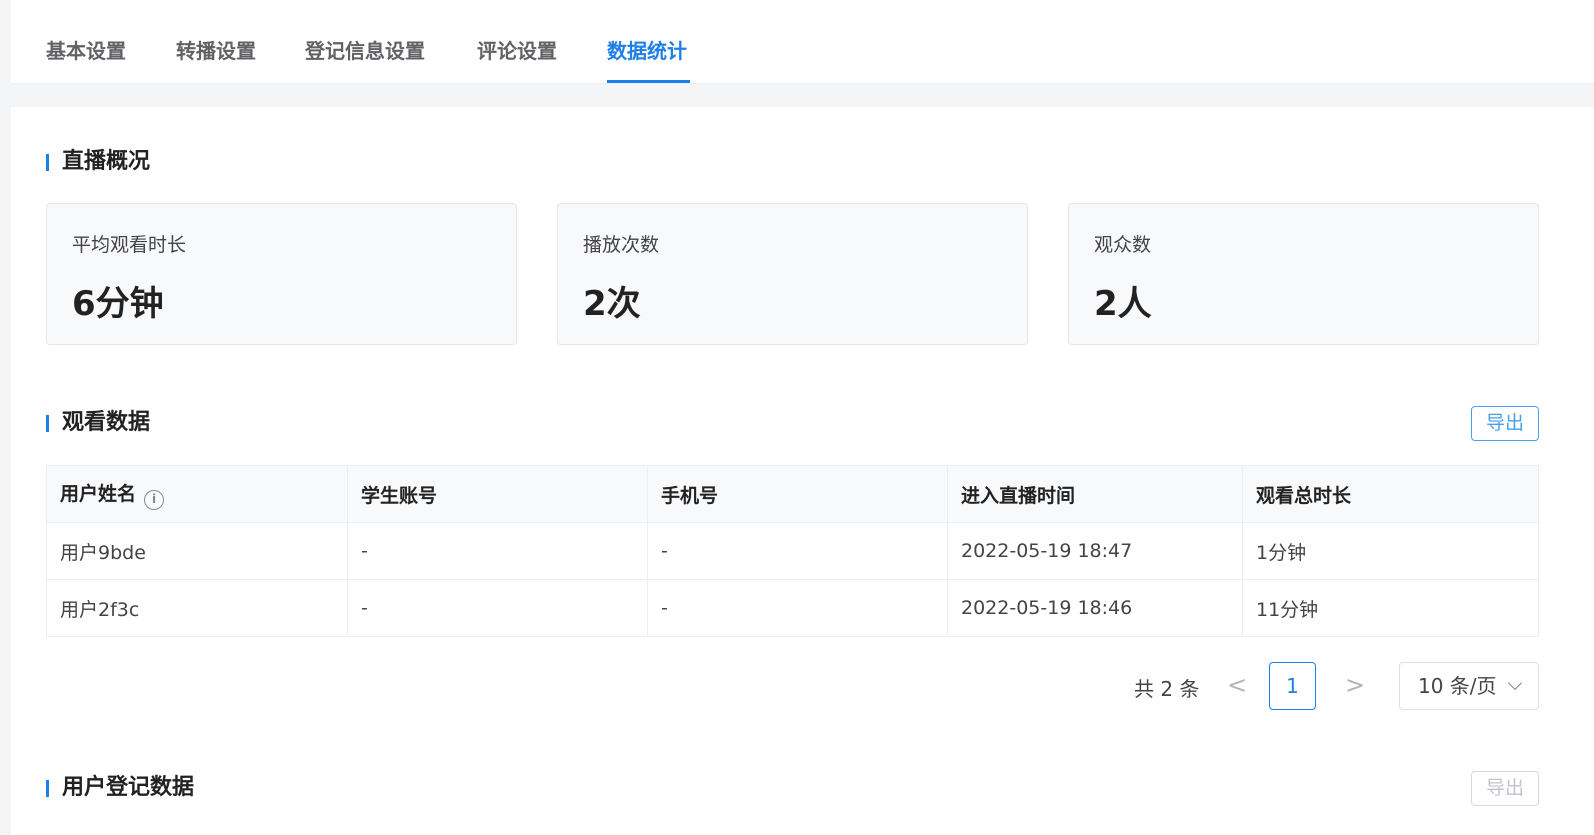  What do you see at coordinates (802, 42) in the screenshot?
I see `tabs-bar: 基本设置 转播设置 登记信息设置 评论设置 数据统计` at bounding box center [802, 42].